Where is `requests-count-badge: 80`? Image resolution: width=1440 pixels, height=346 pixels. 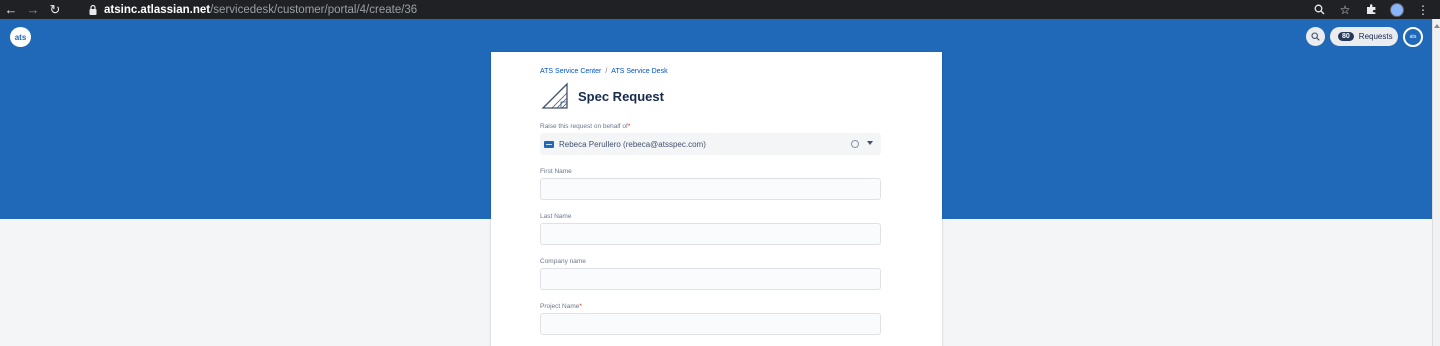 requests-count-badge: 80 is located at coordinates (1346, 36).